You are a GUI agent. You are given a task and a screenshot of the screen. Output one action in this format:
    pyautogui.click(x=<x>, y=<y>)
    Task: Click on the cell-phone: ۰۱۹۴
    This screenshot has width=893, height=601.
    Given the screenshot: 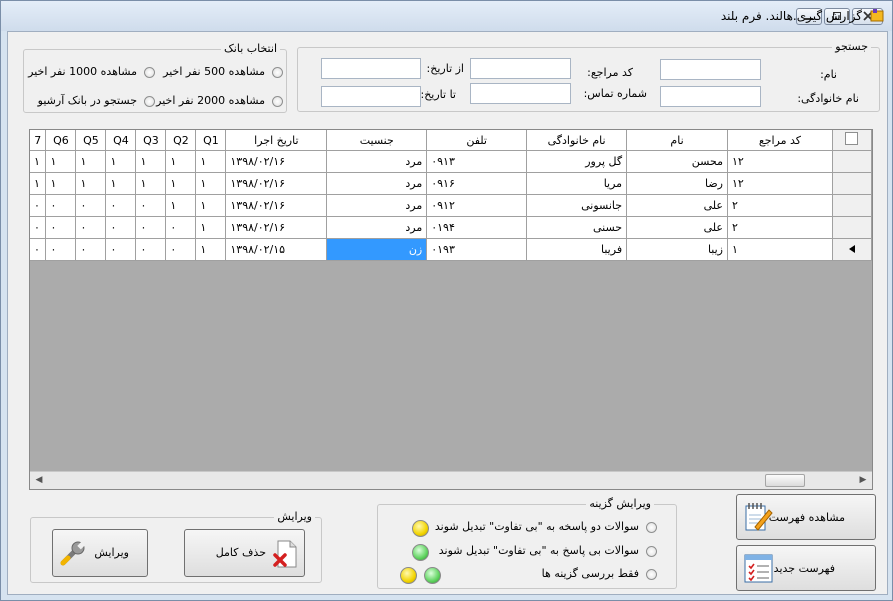 What is the action you would take?
    pyautogui.click(x=477, y=227)
    